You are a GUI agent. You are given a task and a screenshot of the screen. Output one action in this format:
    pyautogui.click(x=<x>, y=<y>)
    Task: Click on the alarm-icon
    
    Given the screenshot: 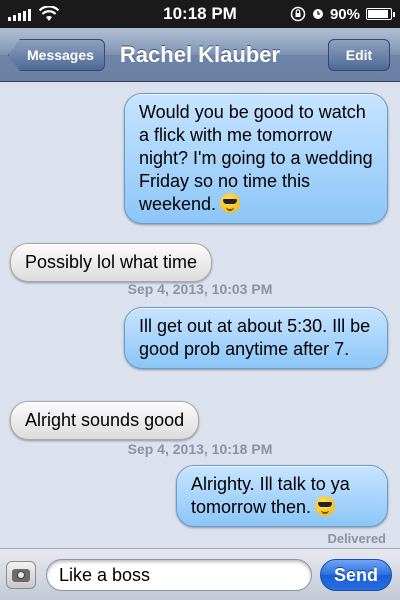 What is the action you would take?
    pyautogui.click(x=317, y=14)
    